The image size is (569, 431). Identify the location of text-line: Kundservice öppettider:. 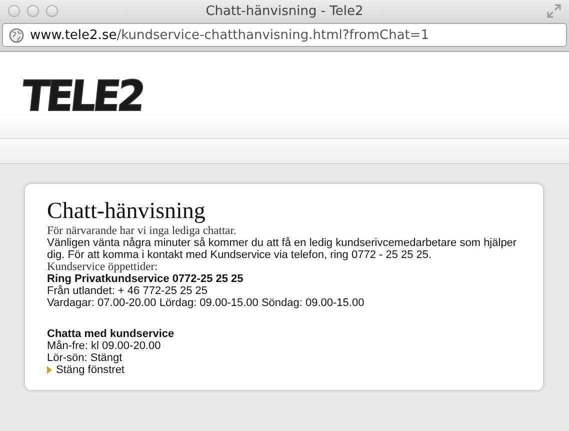
(103, 267).